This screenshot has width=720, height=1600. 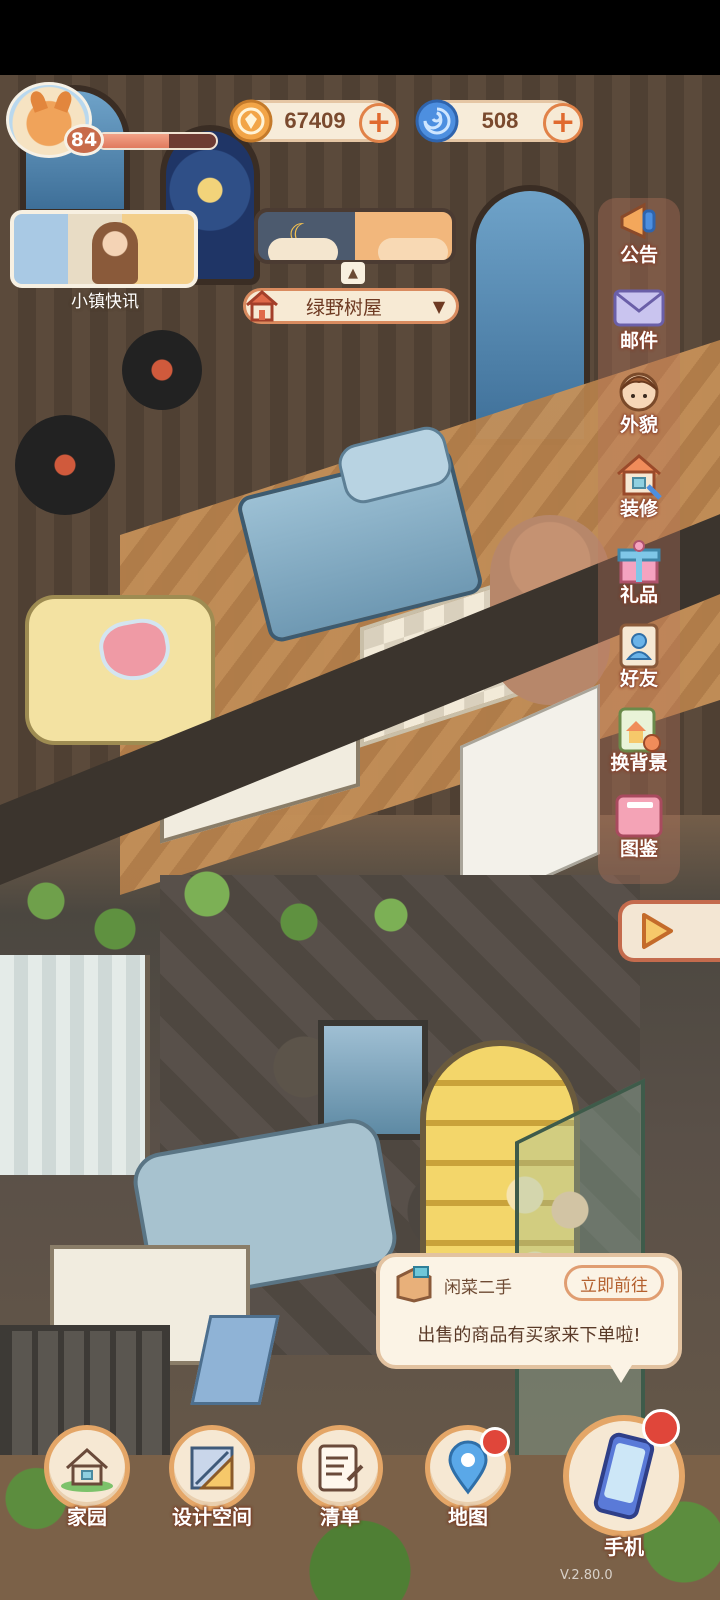 What do you see at coordinates (638, 341) in the screenshot?
I see `sidebar-item-label: 邮件` at bounding box center [638, 341].